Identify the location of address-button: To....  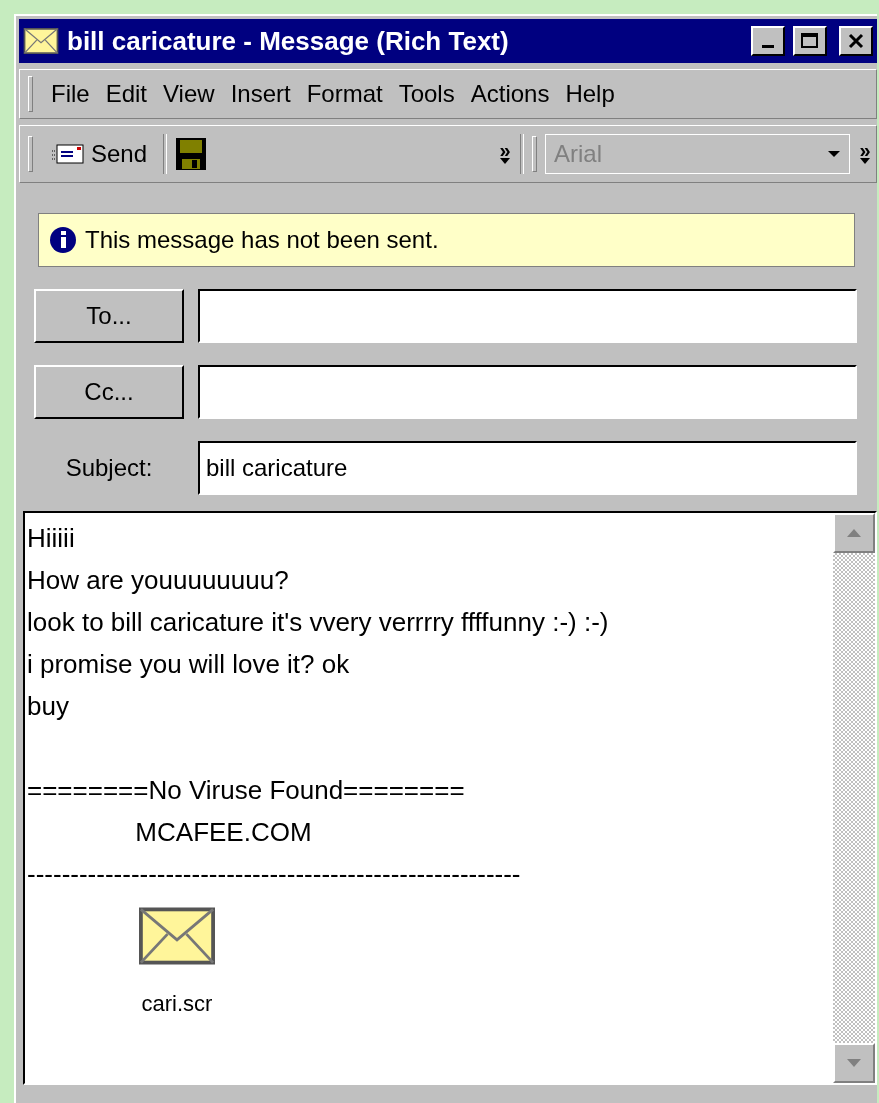
(109, 316).